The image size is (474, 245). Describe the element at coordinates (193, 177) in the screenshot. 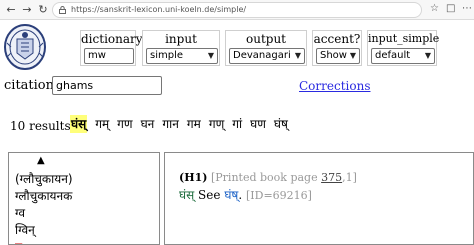

I see `entry-id-label: (H1)` at that location.